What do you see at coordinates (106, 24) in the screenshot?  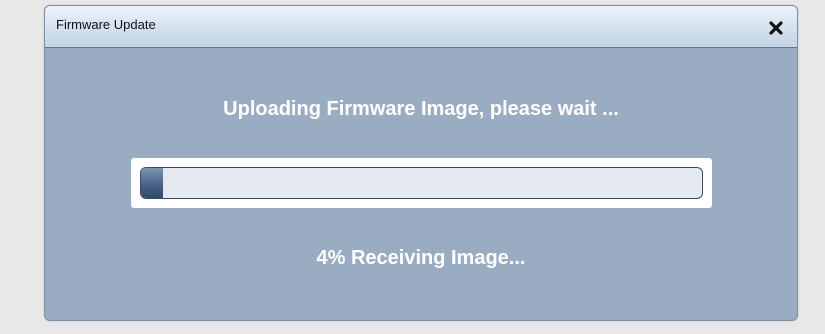 I see `dialog-title: Firmware Update` at bounding box center [106, 24].